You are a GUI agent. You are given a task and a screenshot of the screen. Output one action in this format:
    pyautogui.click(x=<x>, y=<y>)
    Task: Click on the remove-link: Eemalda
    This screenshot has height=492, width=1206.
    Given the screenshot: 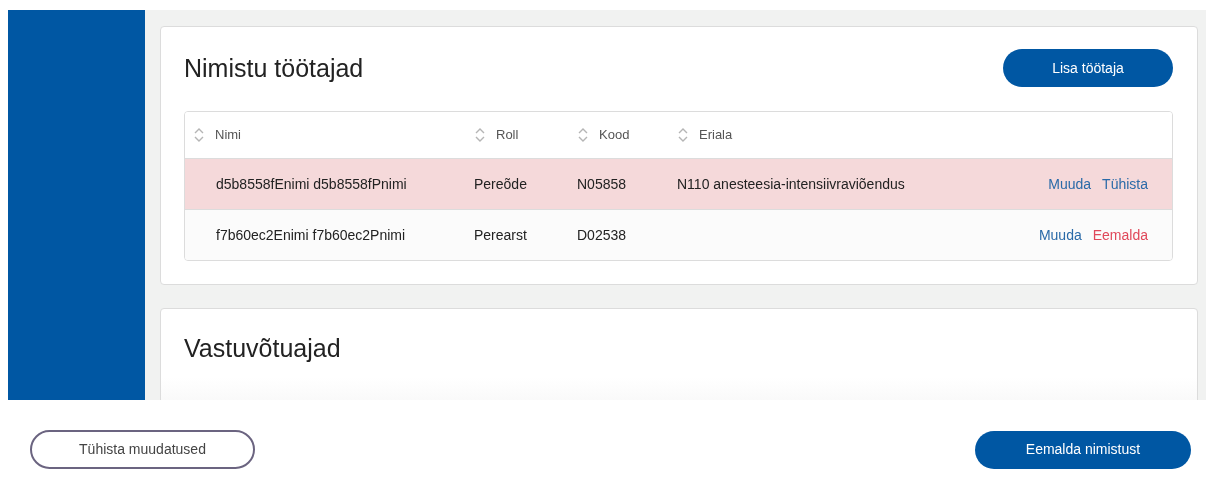 What is the action you would take?
    pyautogui.click(x=1120, y=235)
    